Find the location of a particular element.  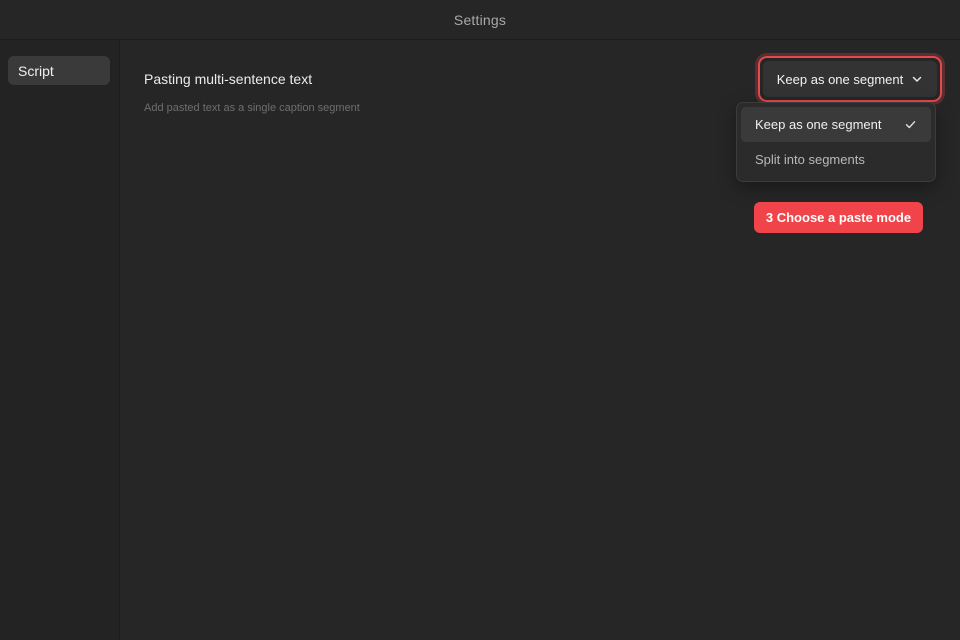

option-label: Keep as one segment is located at coordinates (818, 124).